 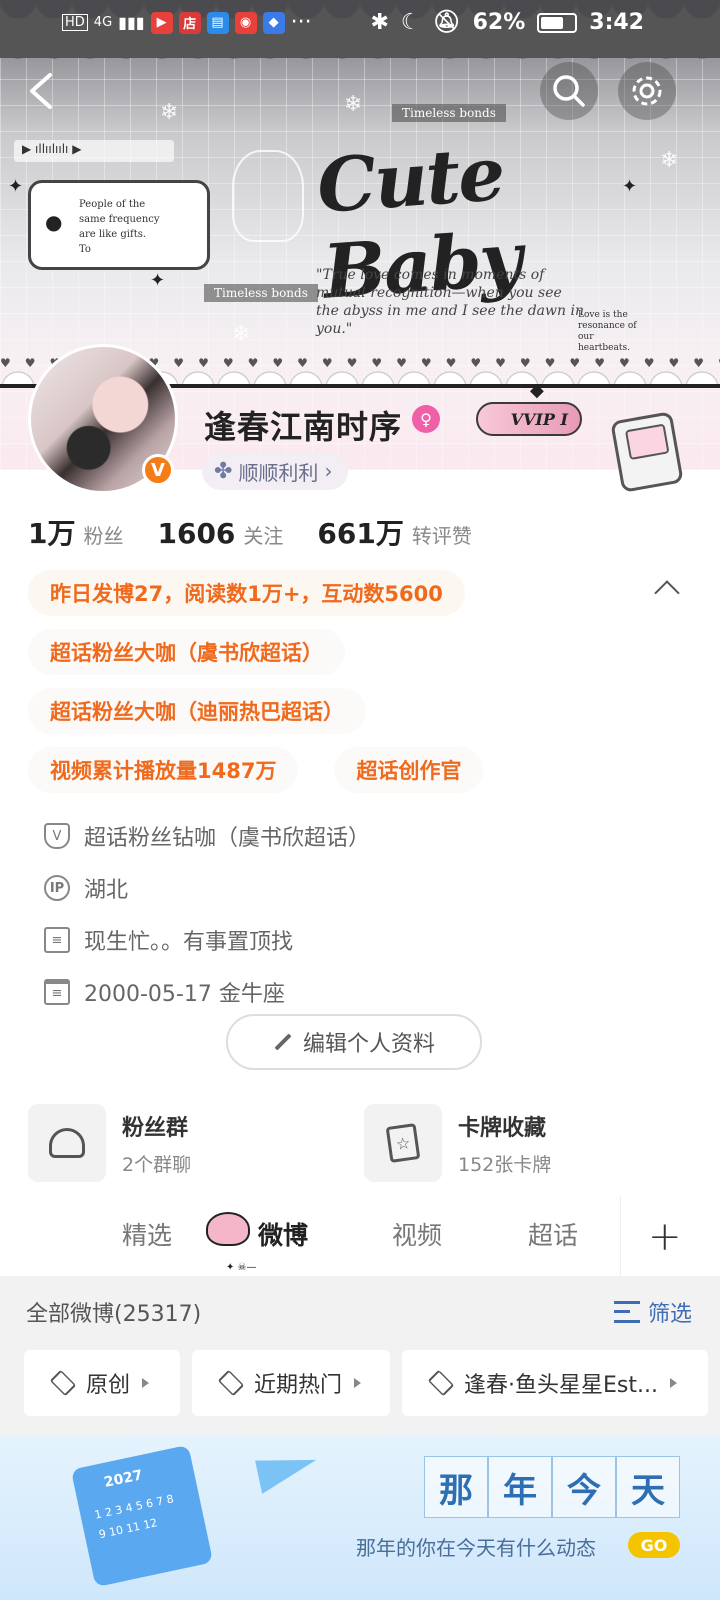 I want to click on tab-featured: 精选, so click(x=147, y=1234).